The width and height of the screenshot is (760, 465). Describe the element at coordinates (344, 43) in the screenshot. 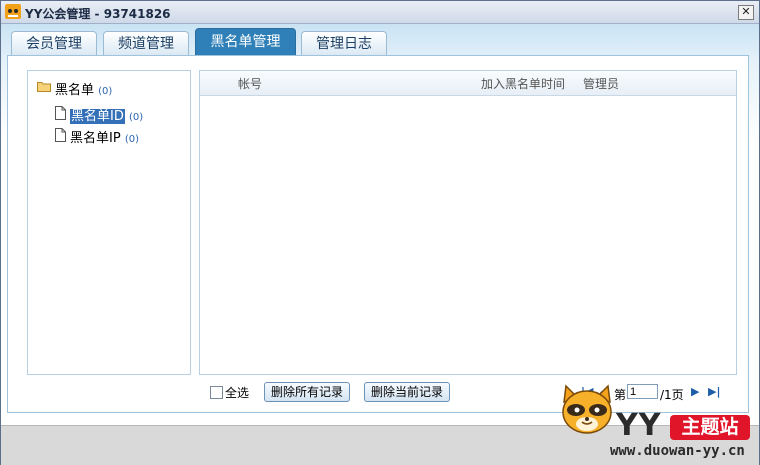

I see `tab-management-log: 管理日志` at that location.